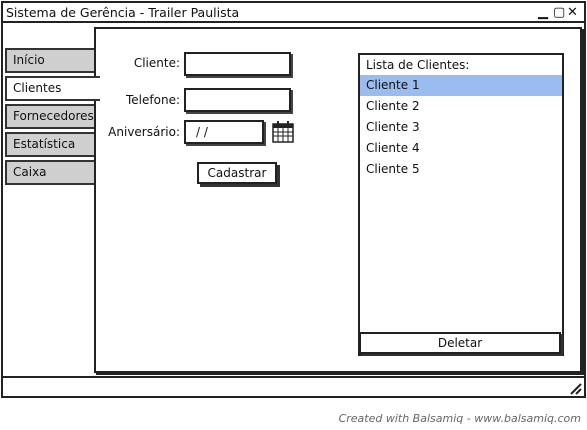  What do you see at coordinates (461, 148) in the screenshot?
I see `list-item-cliente-4: Cliente 4` at bounding box center [461, 148].